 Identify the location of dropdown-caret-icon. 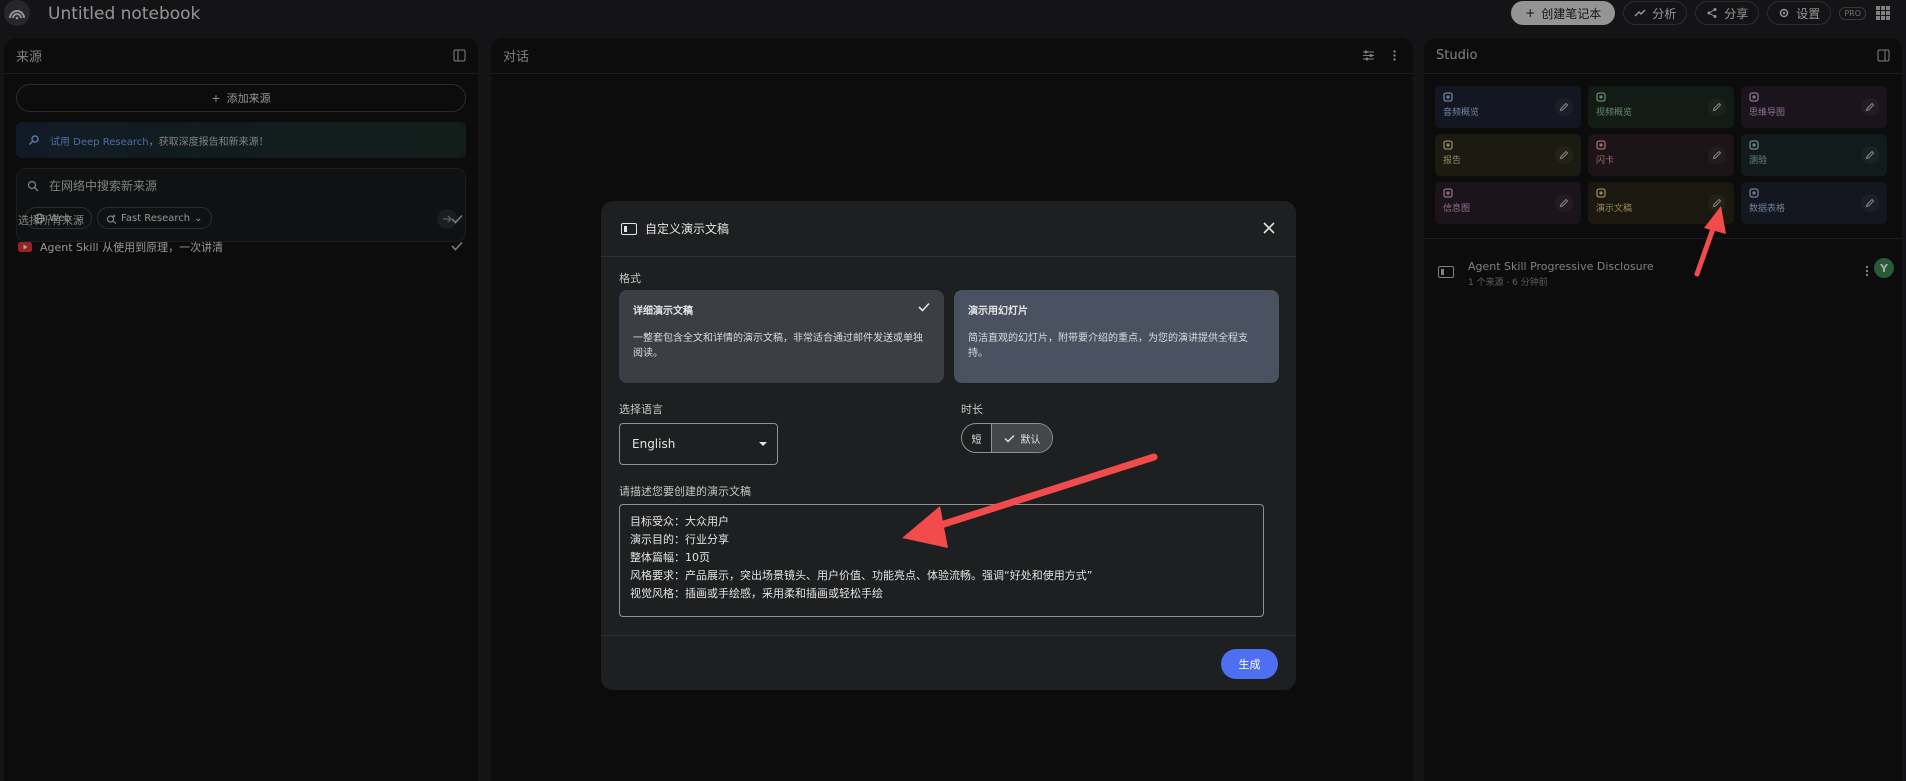
(763, 444).